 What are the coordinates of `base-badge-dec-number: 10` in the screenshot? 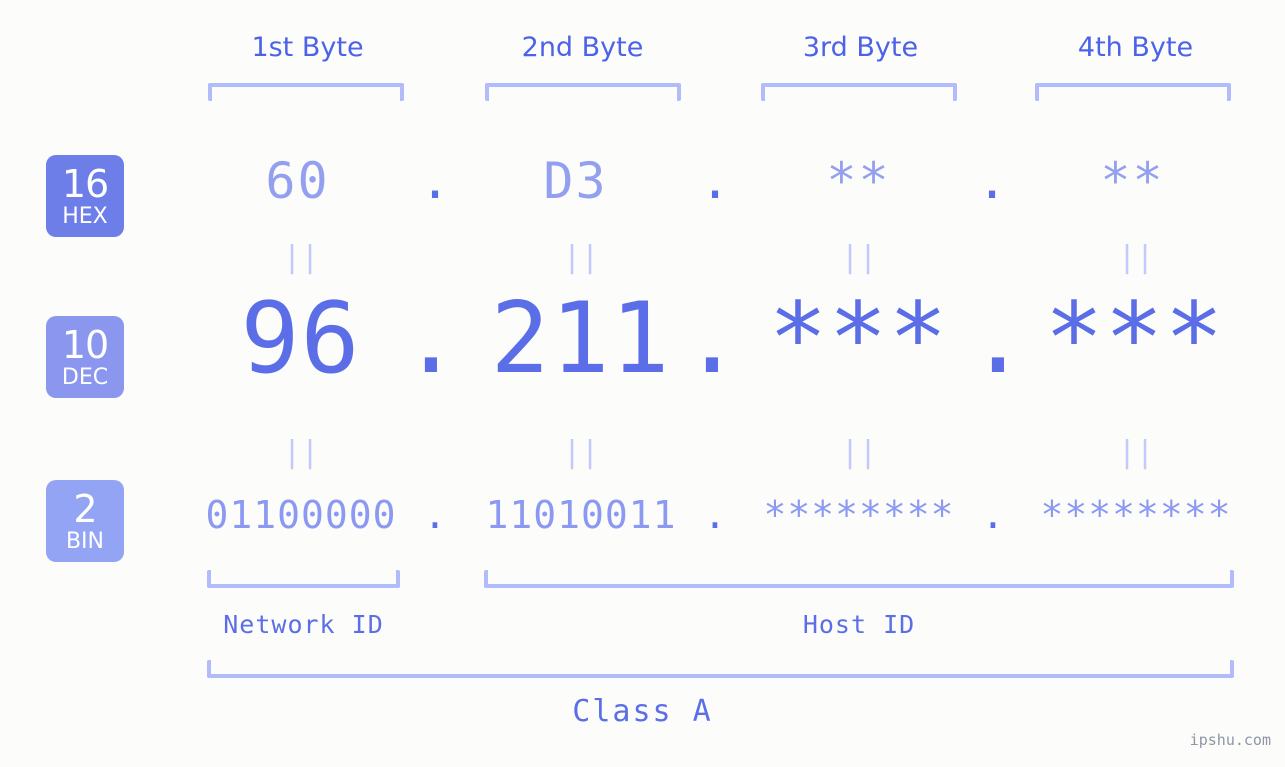 It's located at (85, 344).